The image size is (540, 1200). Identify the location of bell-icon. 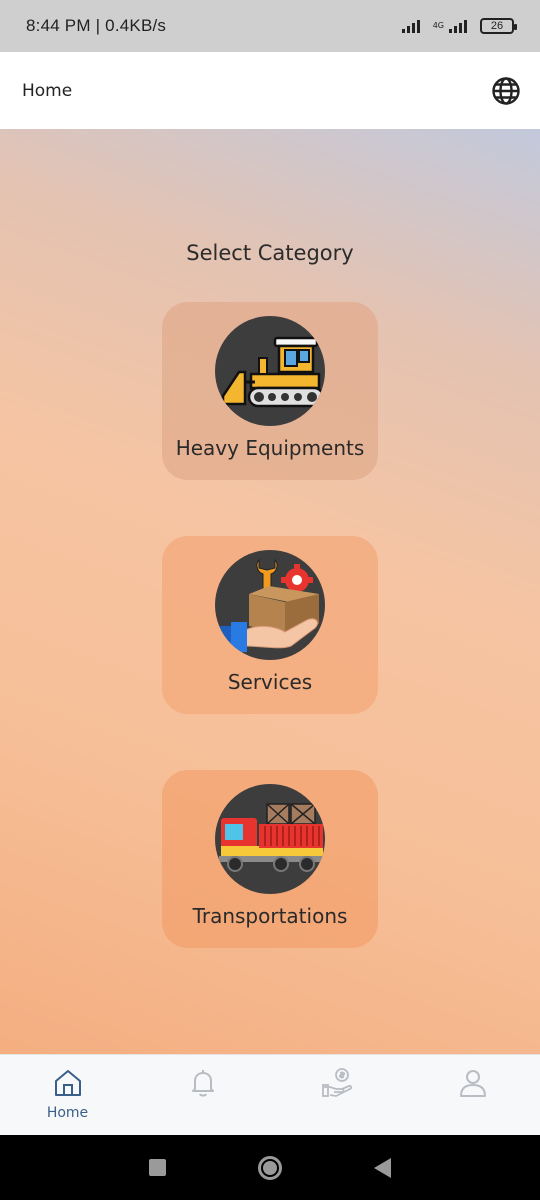
(202, 1083).